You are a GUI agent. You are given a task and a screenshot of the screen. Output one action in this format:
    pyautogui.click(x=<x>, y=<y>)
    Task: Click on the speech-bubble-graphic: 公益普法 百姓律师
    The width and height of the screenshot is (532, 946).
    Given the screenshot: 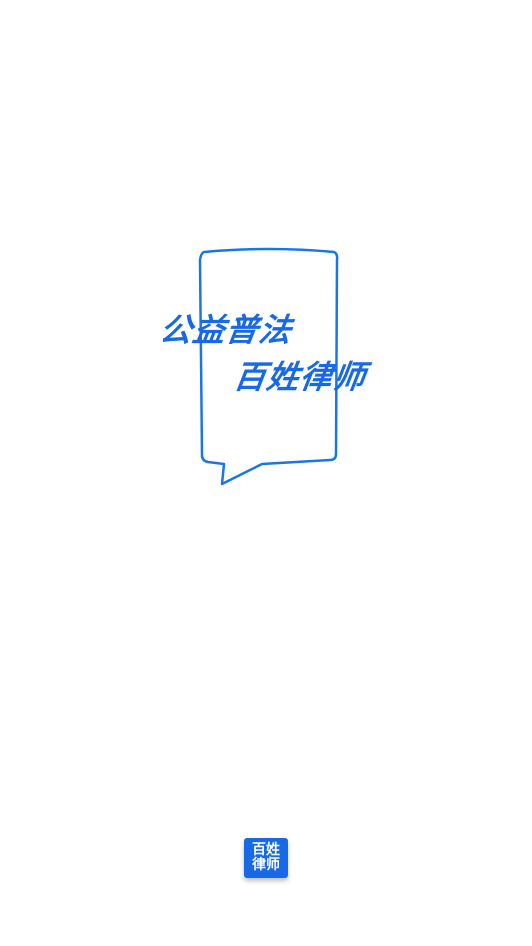 What is the action you would take?
    pyautogui.click(x=270, y=367)
    